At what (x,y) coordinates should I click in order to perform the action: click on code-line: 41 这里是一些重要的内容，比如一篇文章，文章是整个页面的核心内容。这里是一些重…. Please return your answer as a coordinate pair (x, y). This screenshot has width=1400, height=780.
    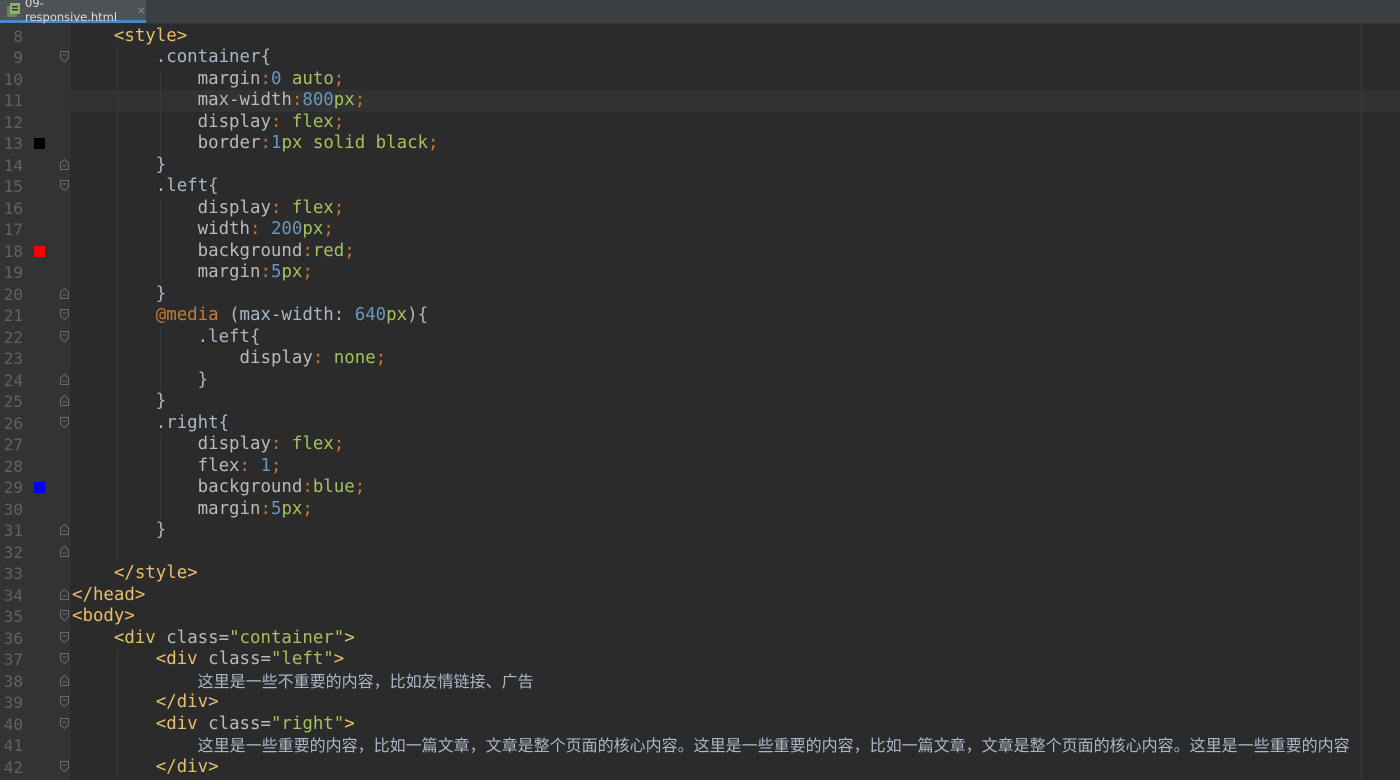
    Looking at the image, I should click on (700, 746).